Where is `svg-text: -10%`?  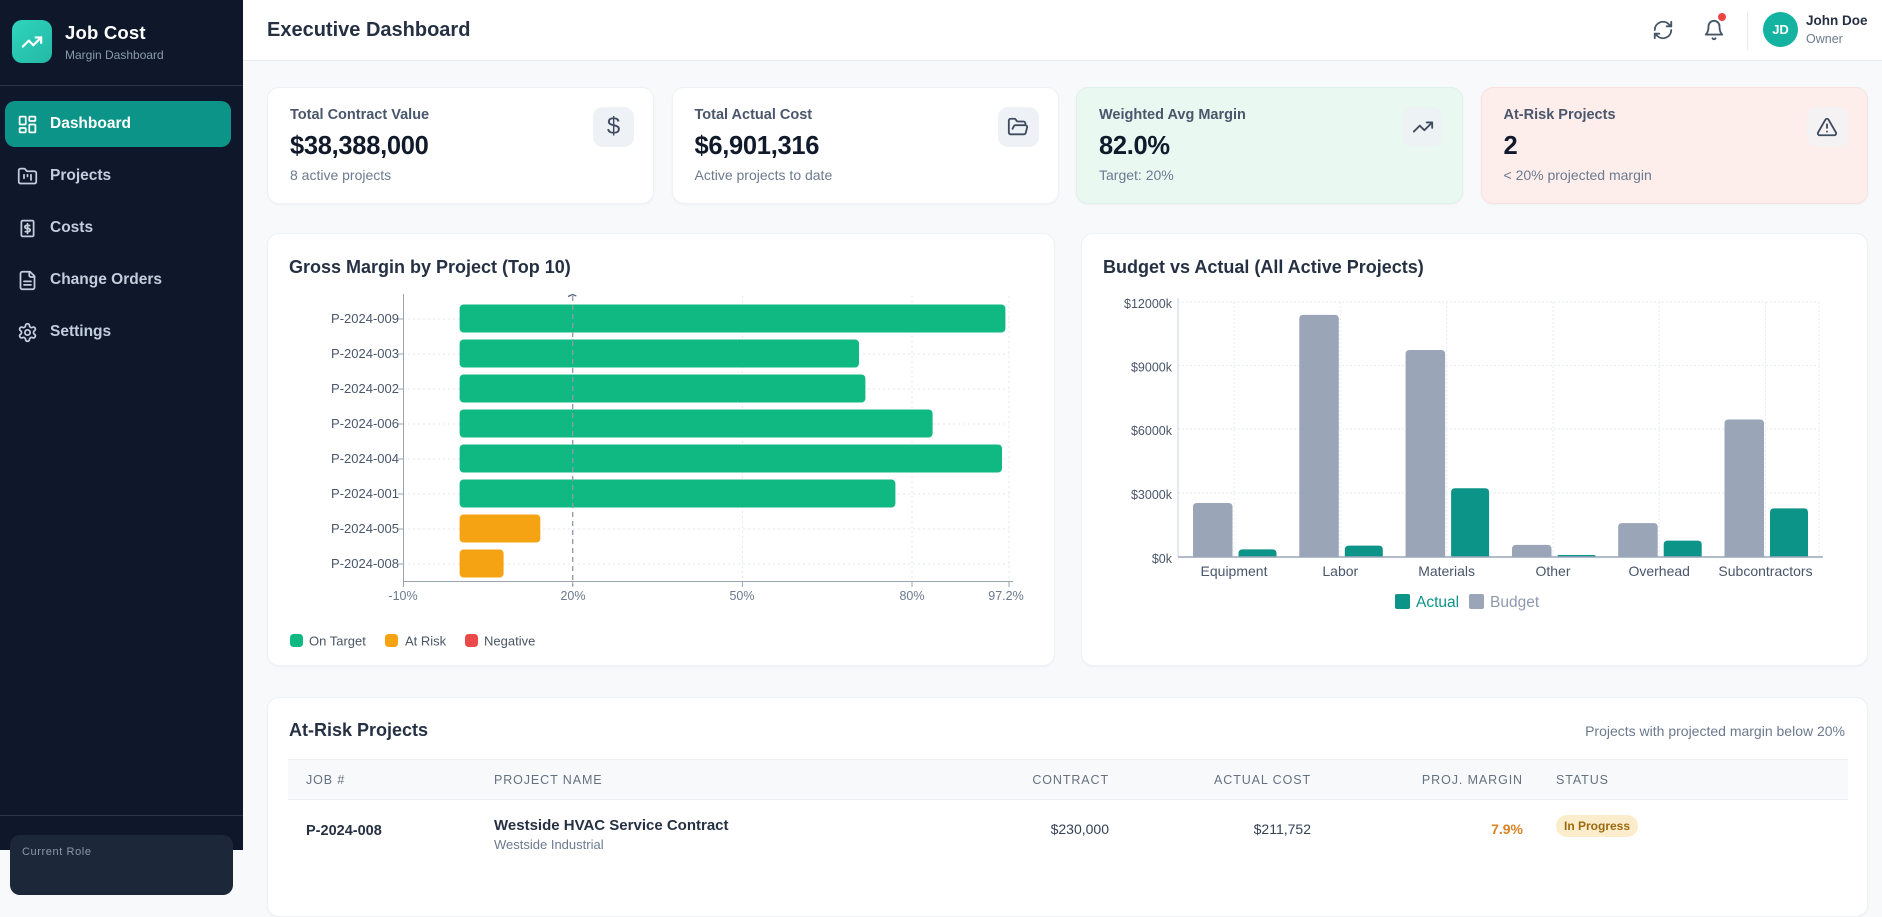 svg-text: -10% is located at coordinates (402, 596).